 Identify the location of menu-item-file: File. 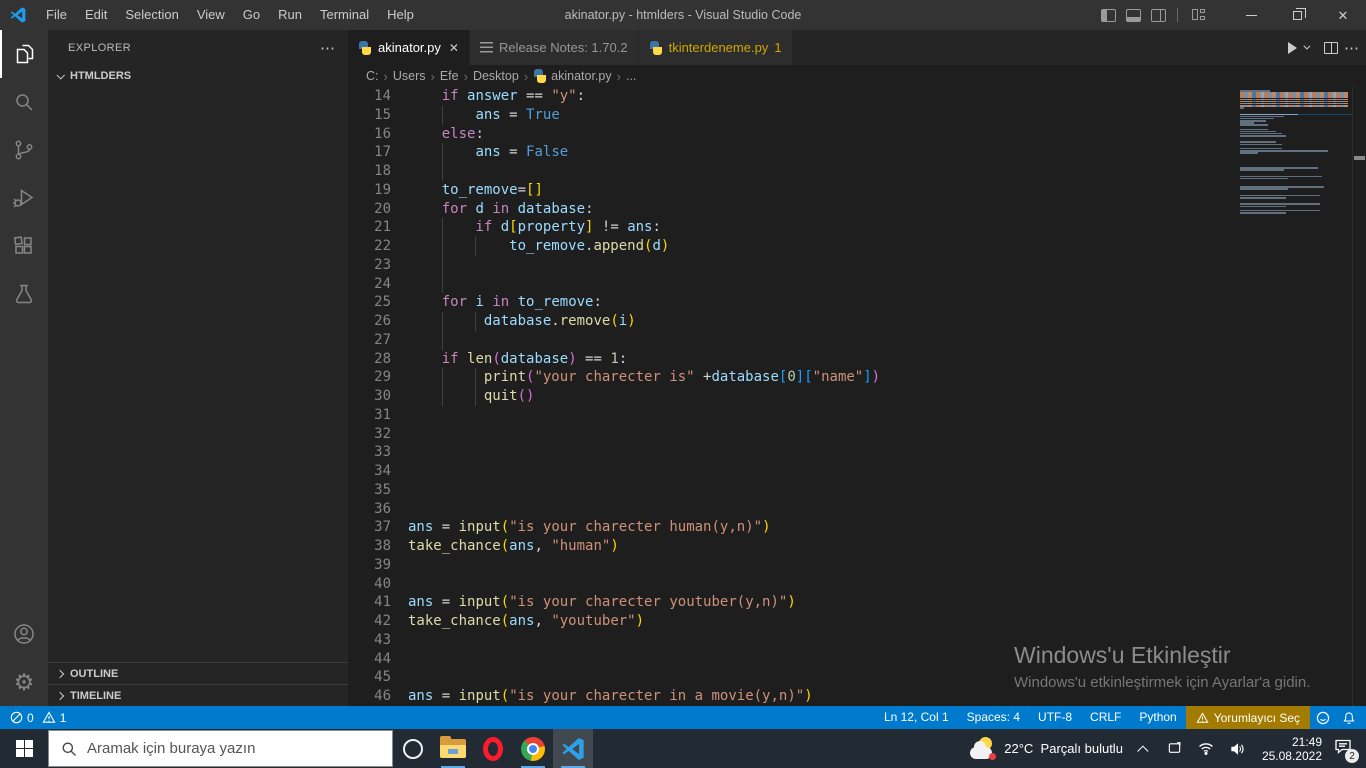
(56, 15).